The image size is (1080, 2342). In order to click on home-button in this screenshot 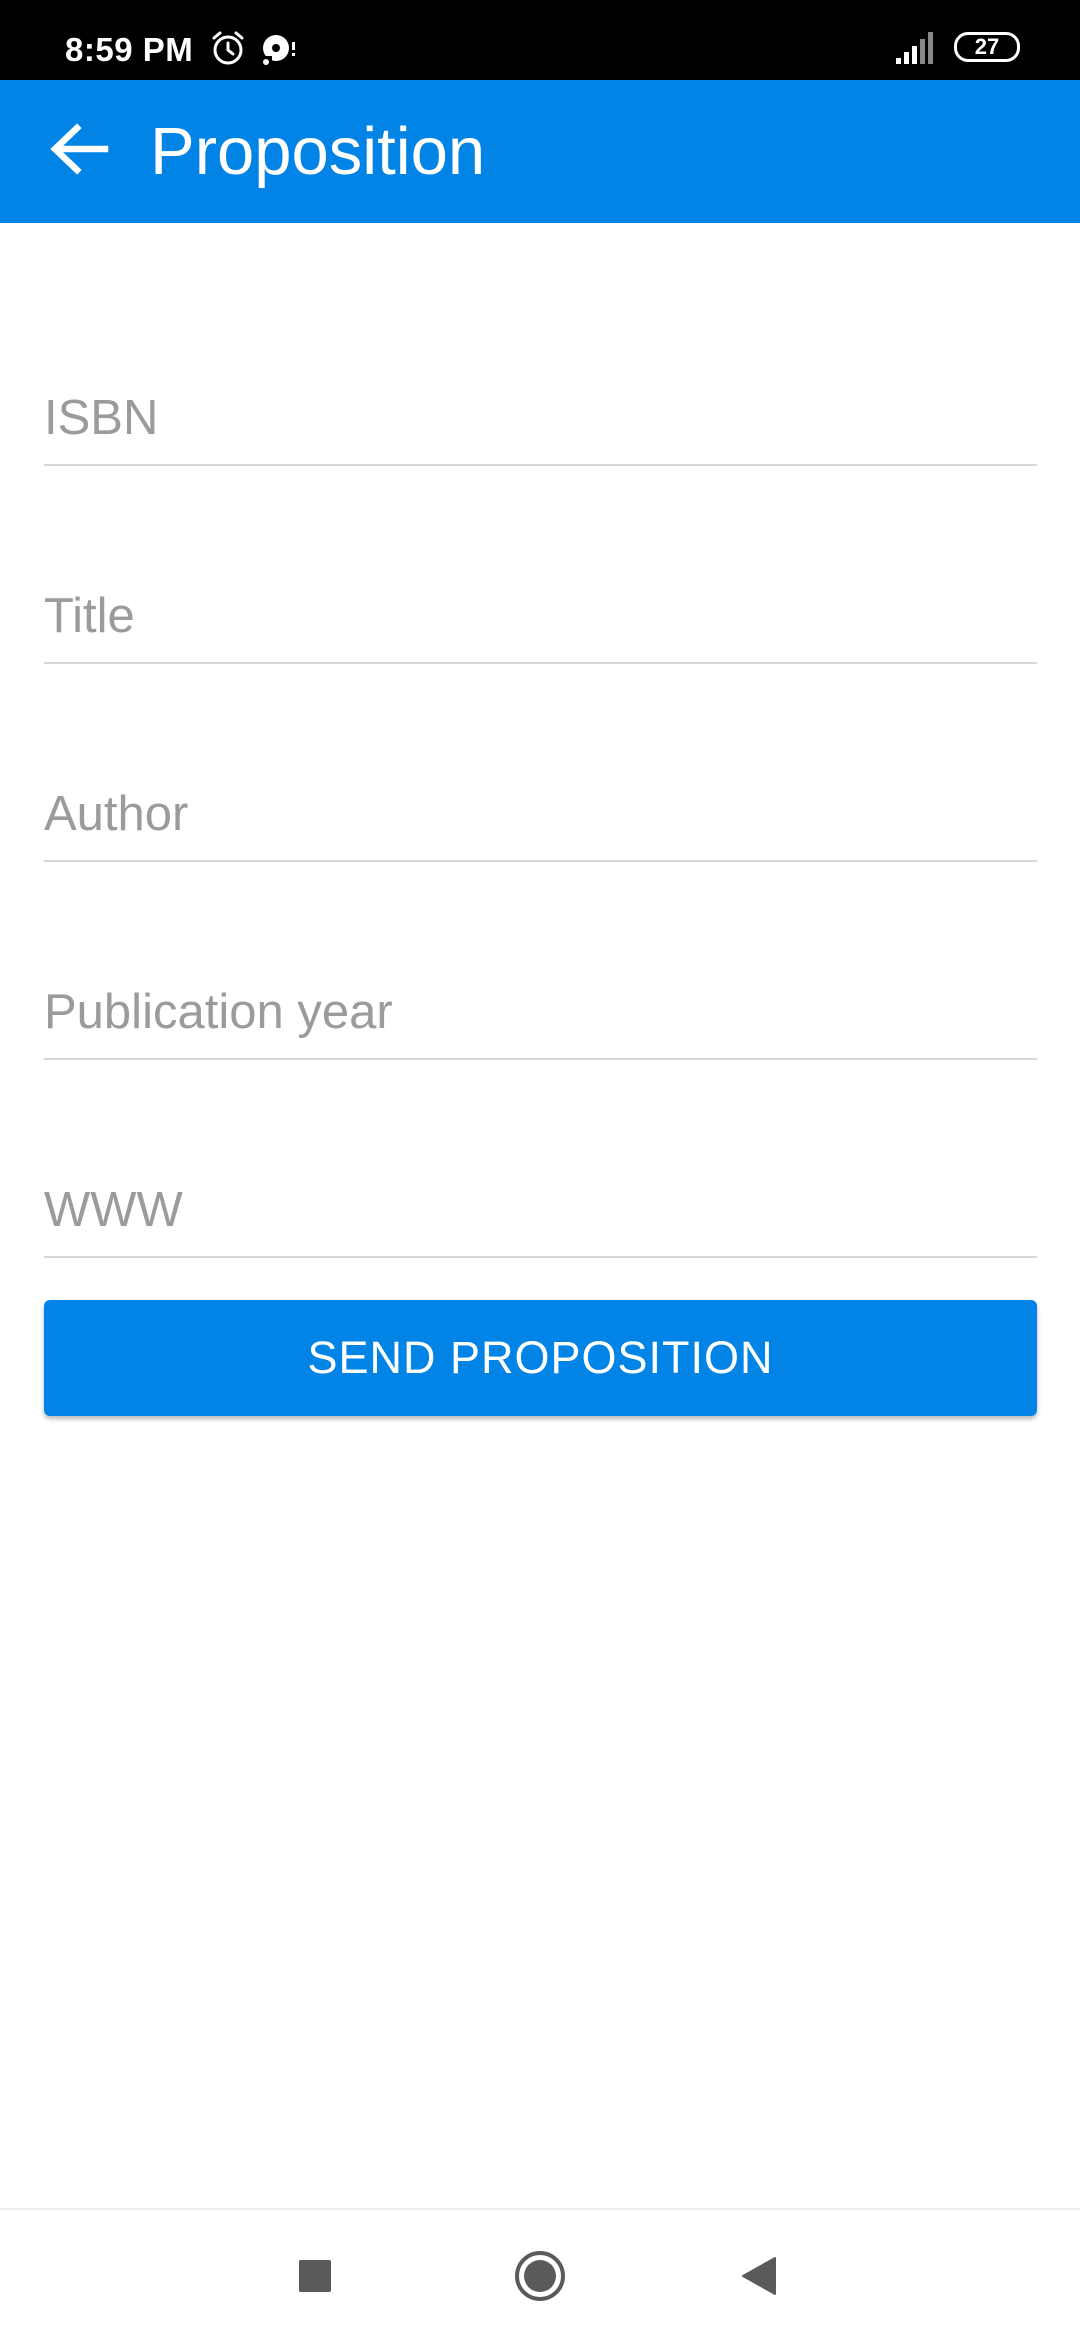, I will do `click(540, 2278)`.